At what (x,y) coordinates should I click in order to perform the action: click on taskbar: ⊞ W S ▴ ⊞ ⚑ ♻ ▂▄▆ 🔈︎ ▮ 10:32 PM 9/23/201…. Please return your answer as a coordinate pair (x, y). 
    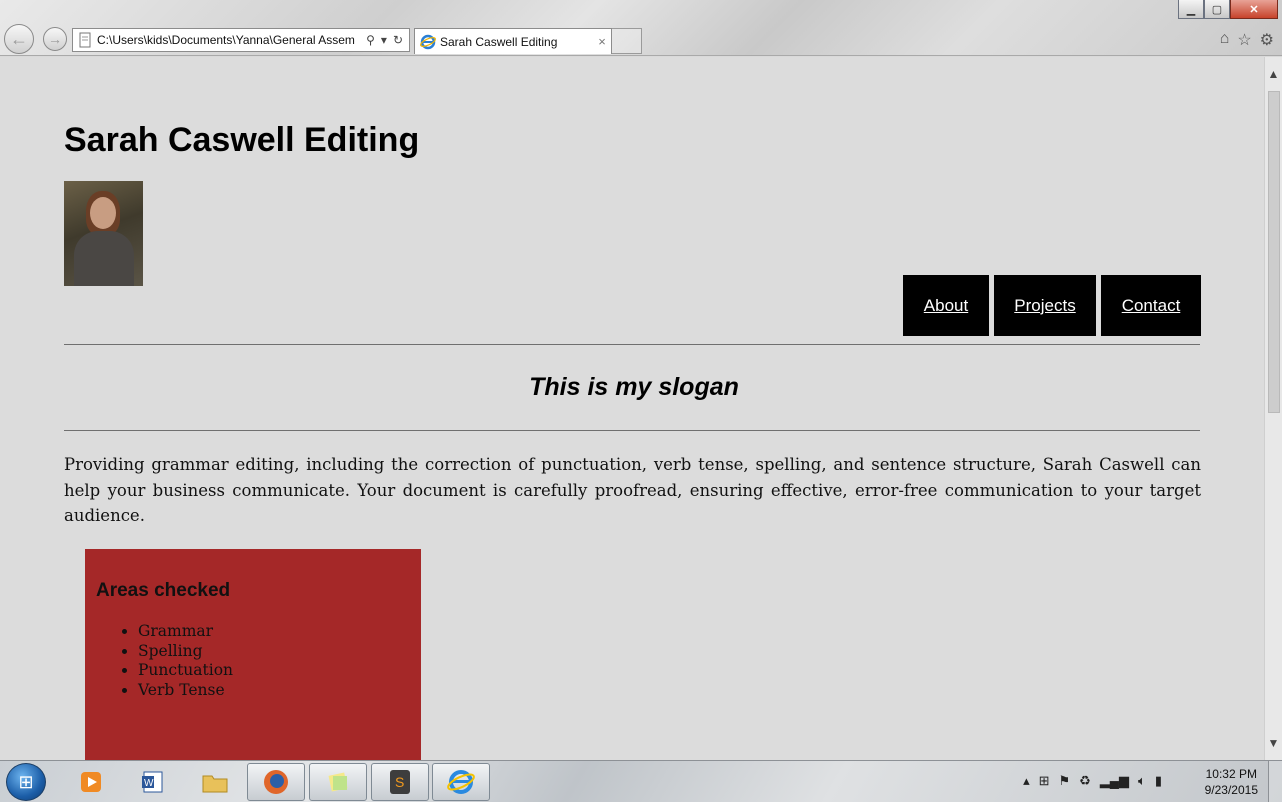
    Looking at the image, I should click on (641, 781).